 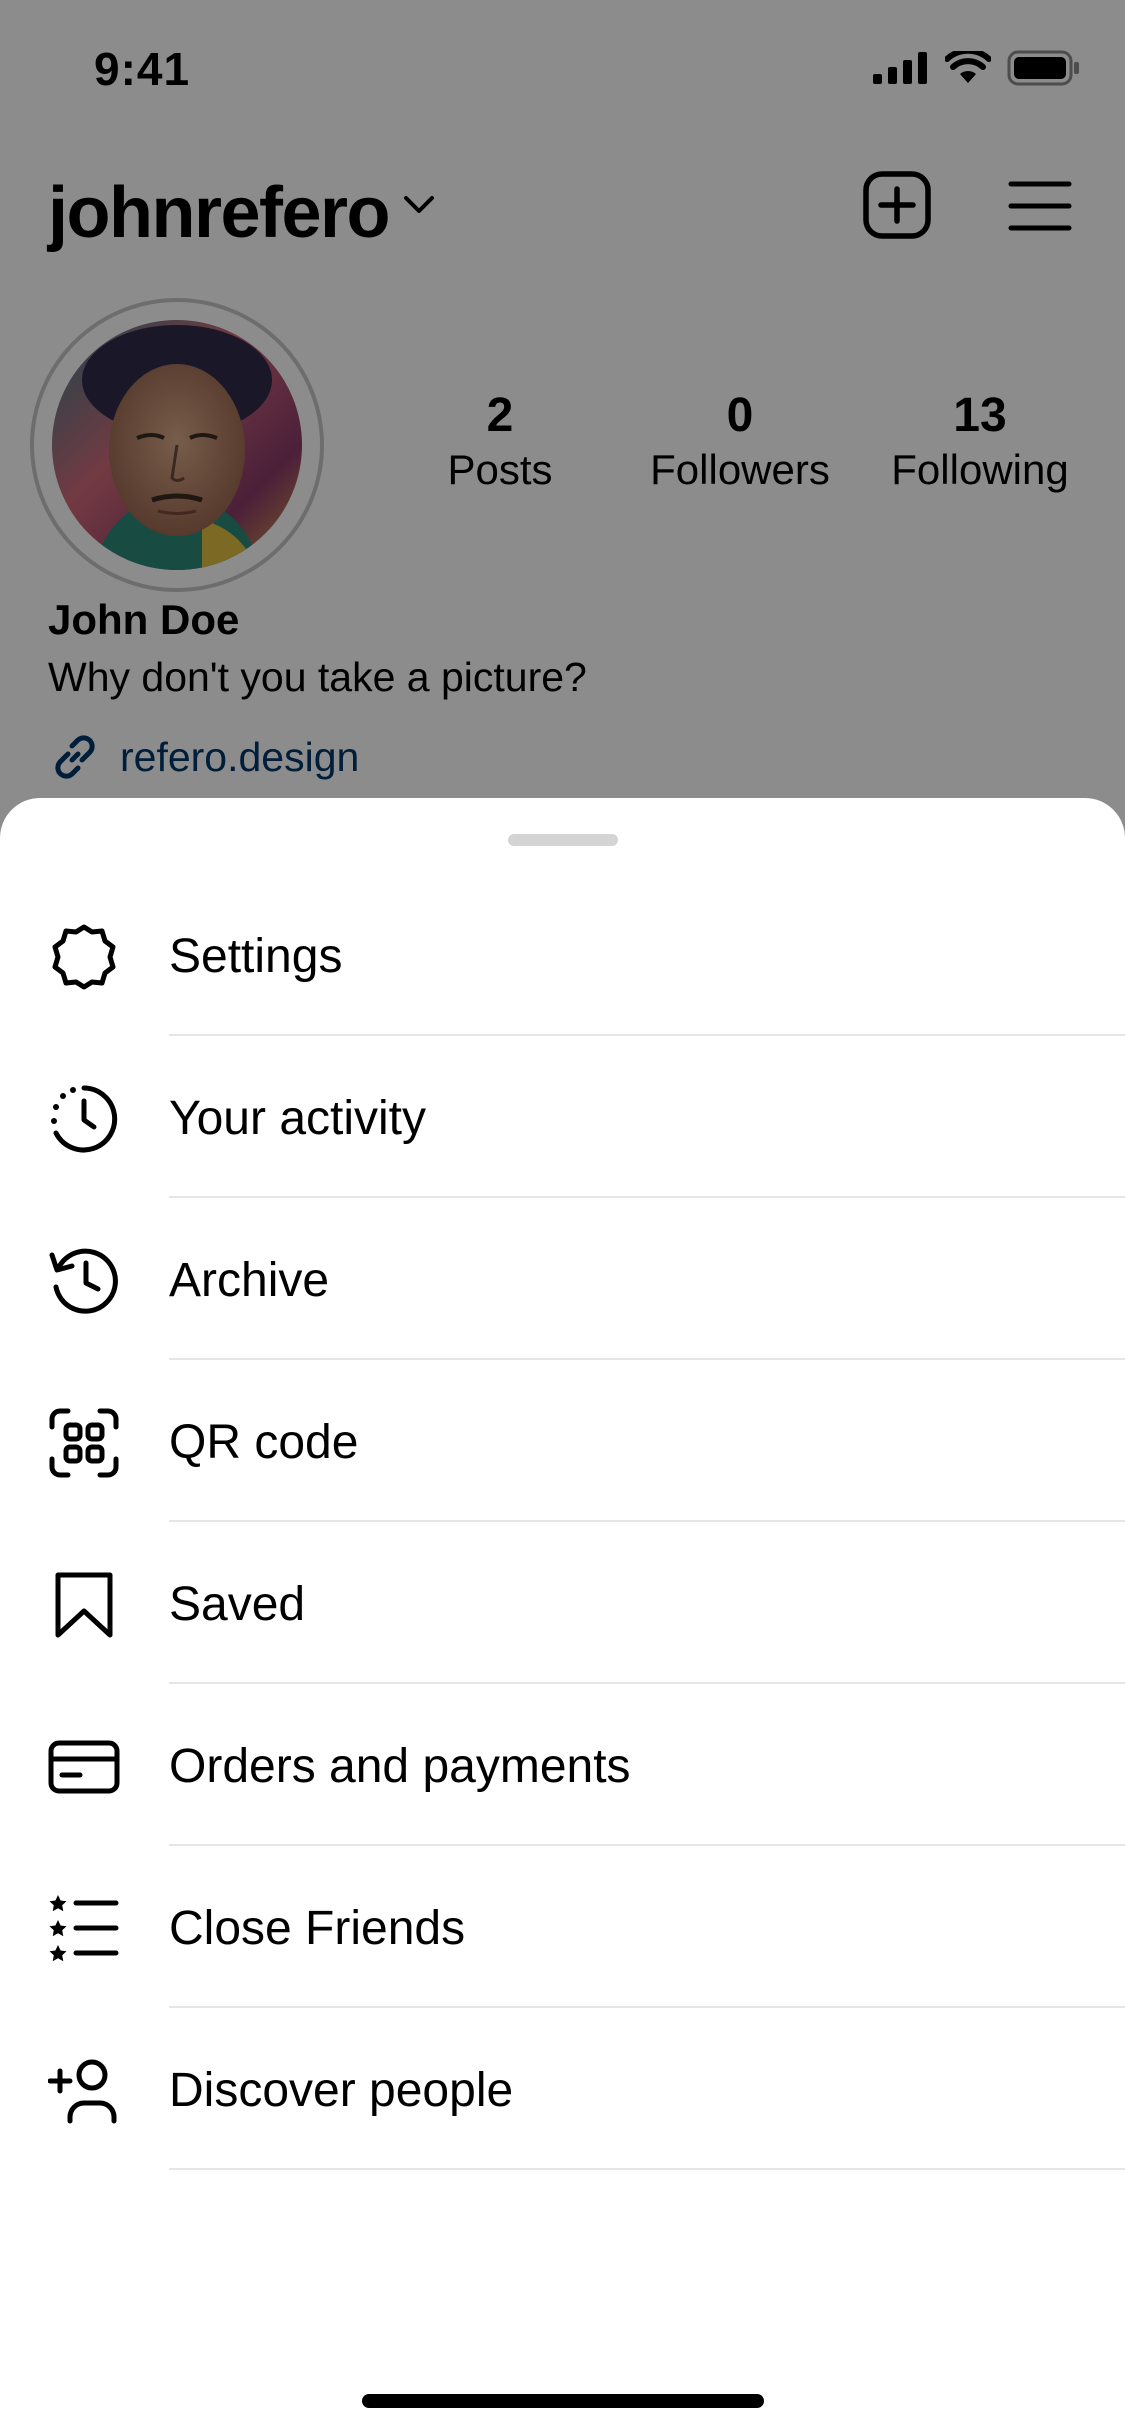 I want to click on menu-item-label: Settings, so click(x=256, y=956).